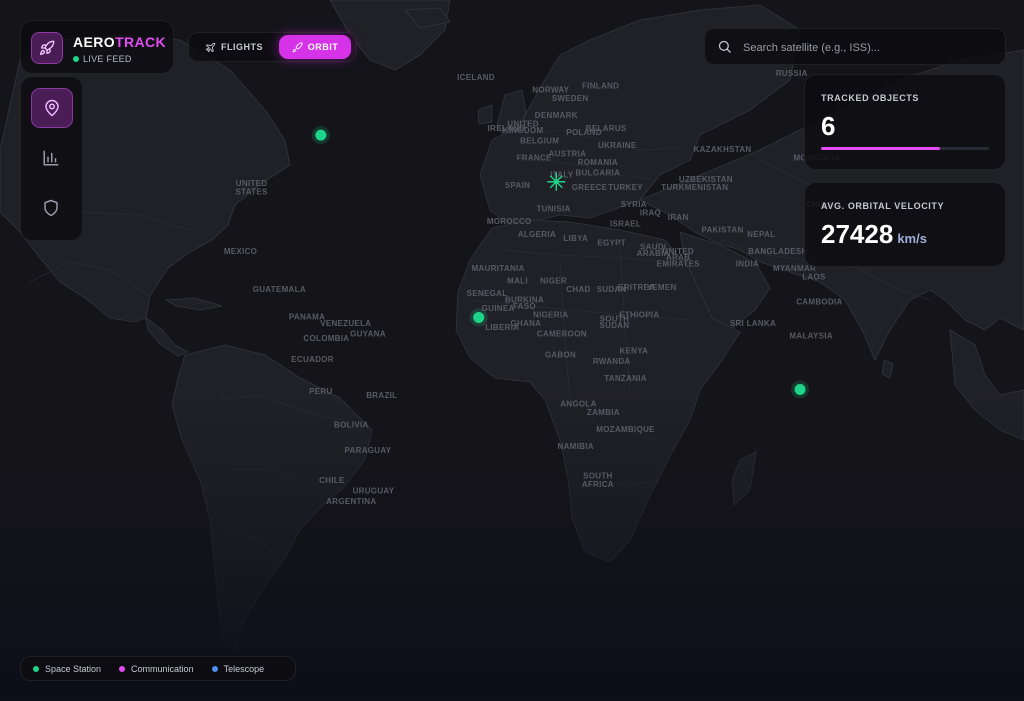  What do you see at coordinates (576, 446) in the screenshot?
I see `country-label: NAMIBIA` at bounding box center [576, 446].